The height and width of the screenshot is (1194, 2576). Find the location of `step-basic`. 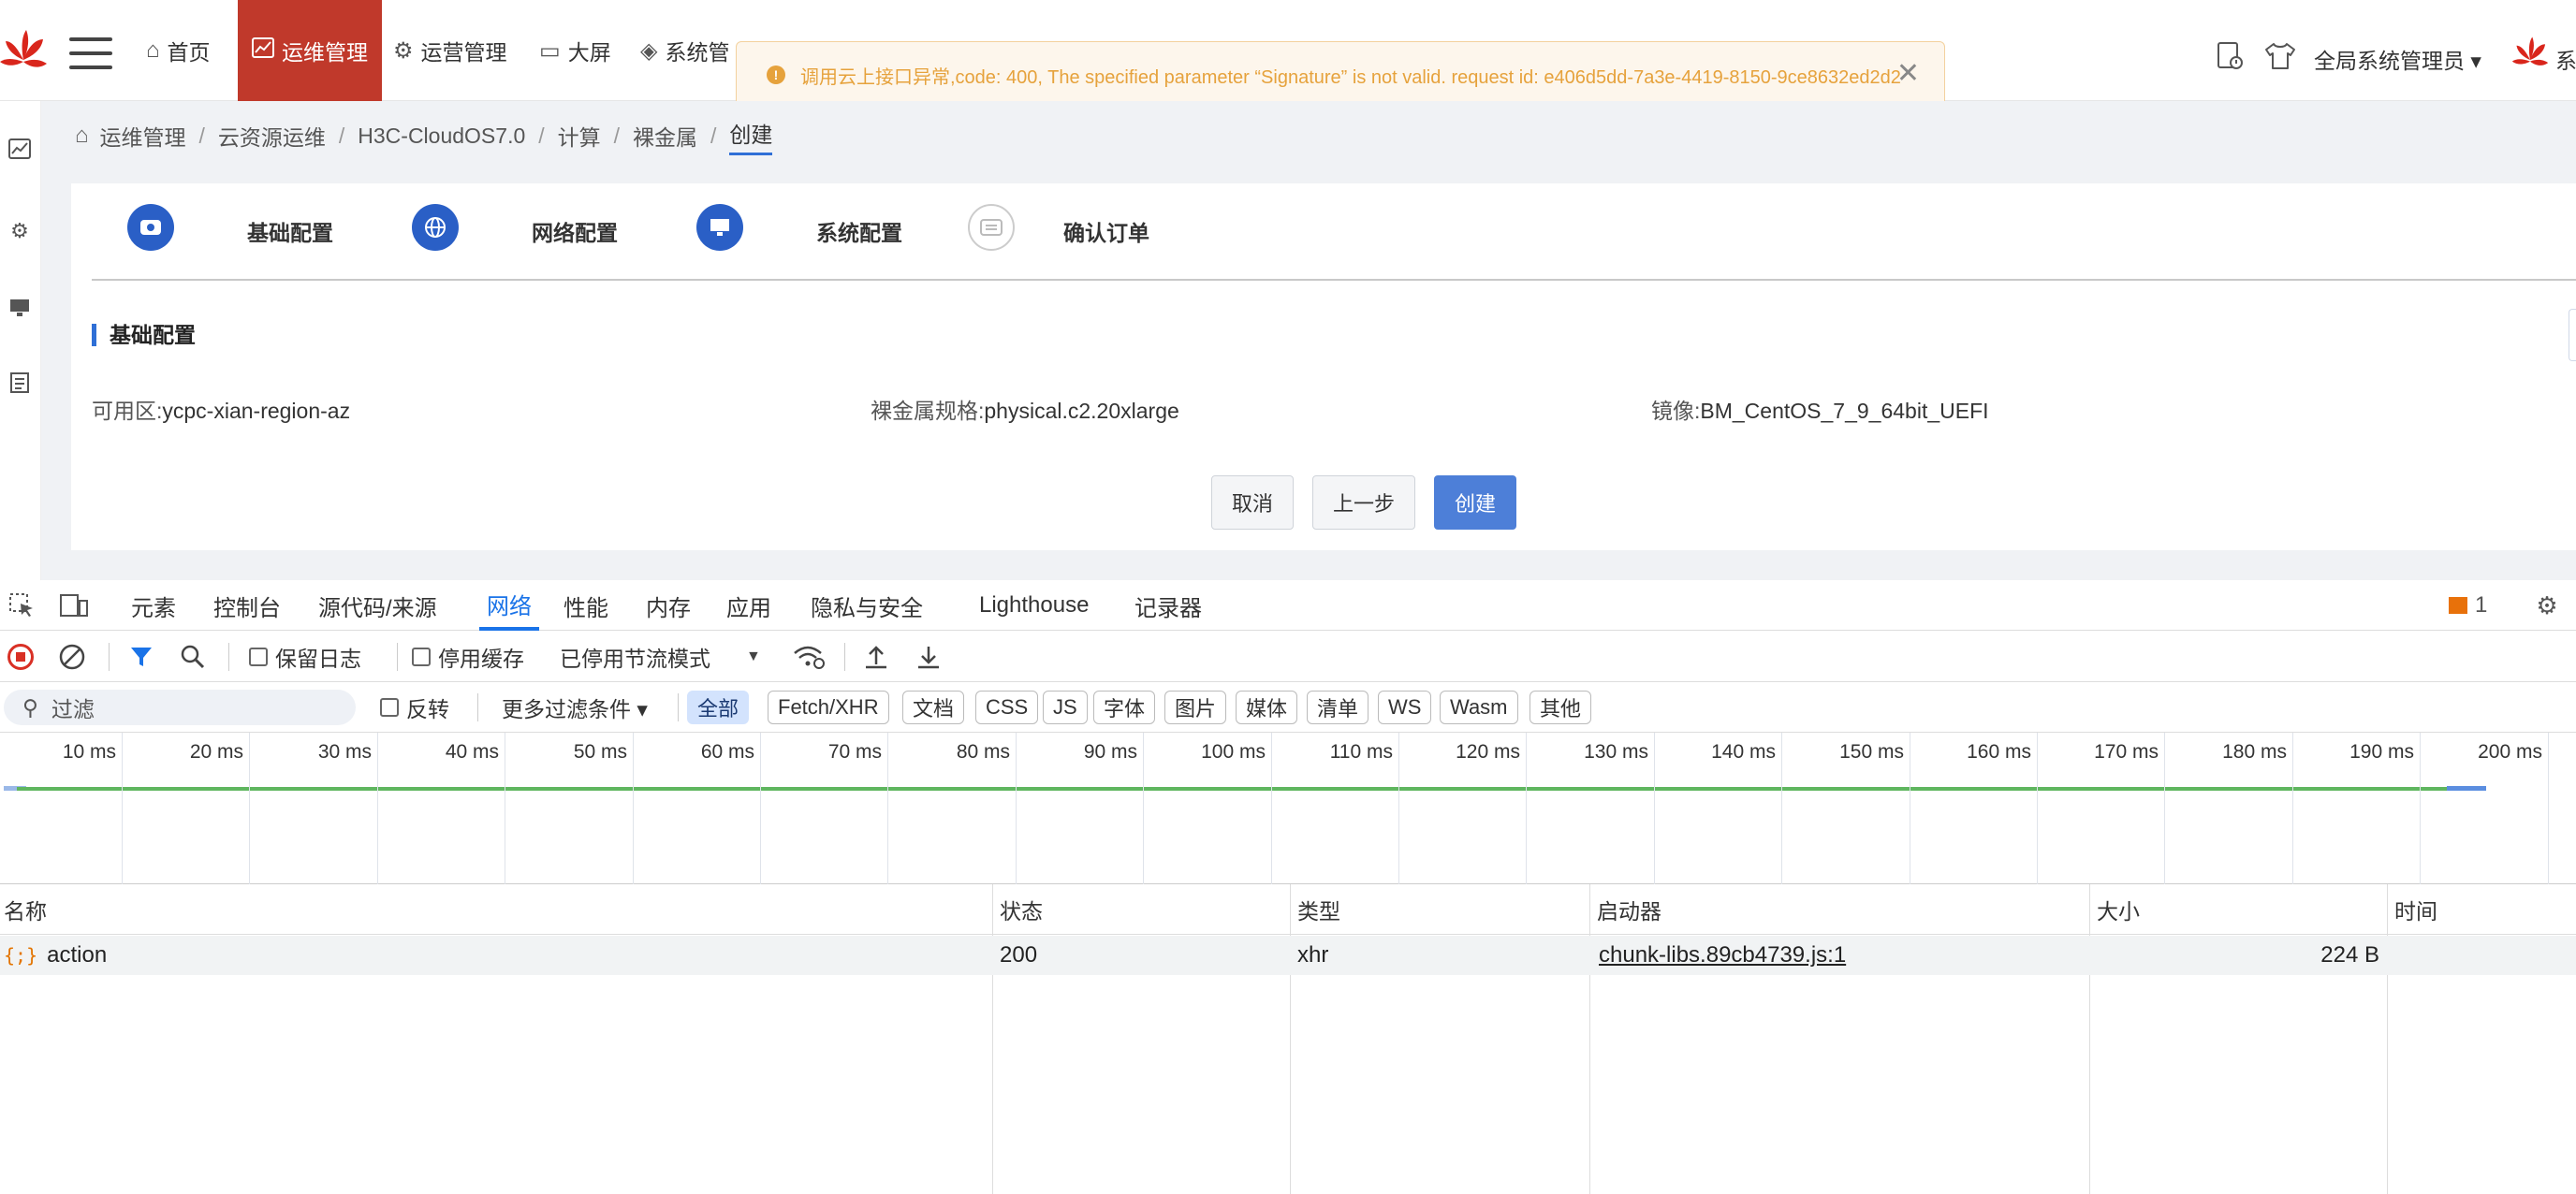

step-basic is located at coordinates (150, 228).